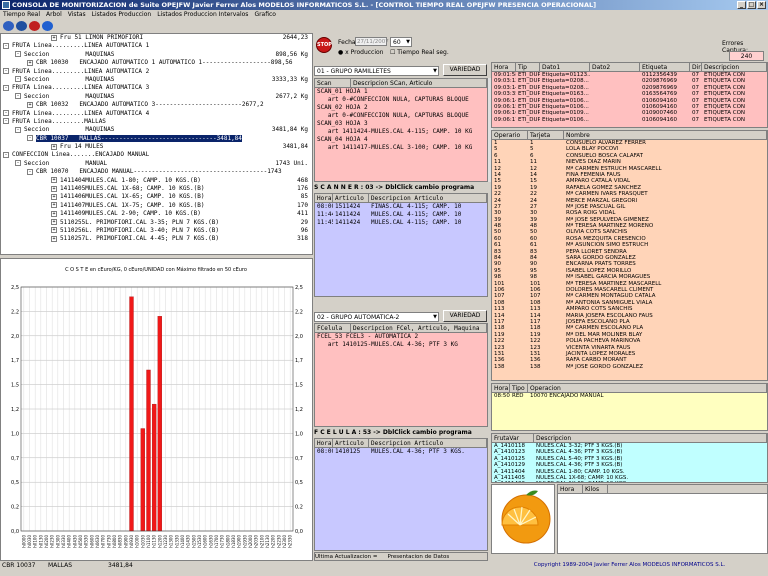  Describe the element at coordinates (77, 14) in the screenshot. I see `menu-vistas: Vistas` at that location.